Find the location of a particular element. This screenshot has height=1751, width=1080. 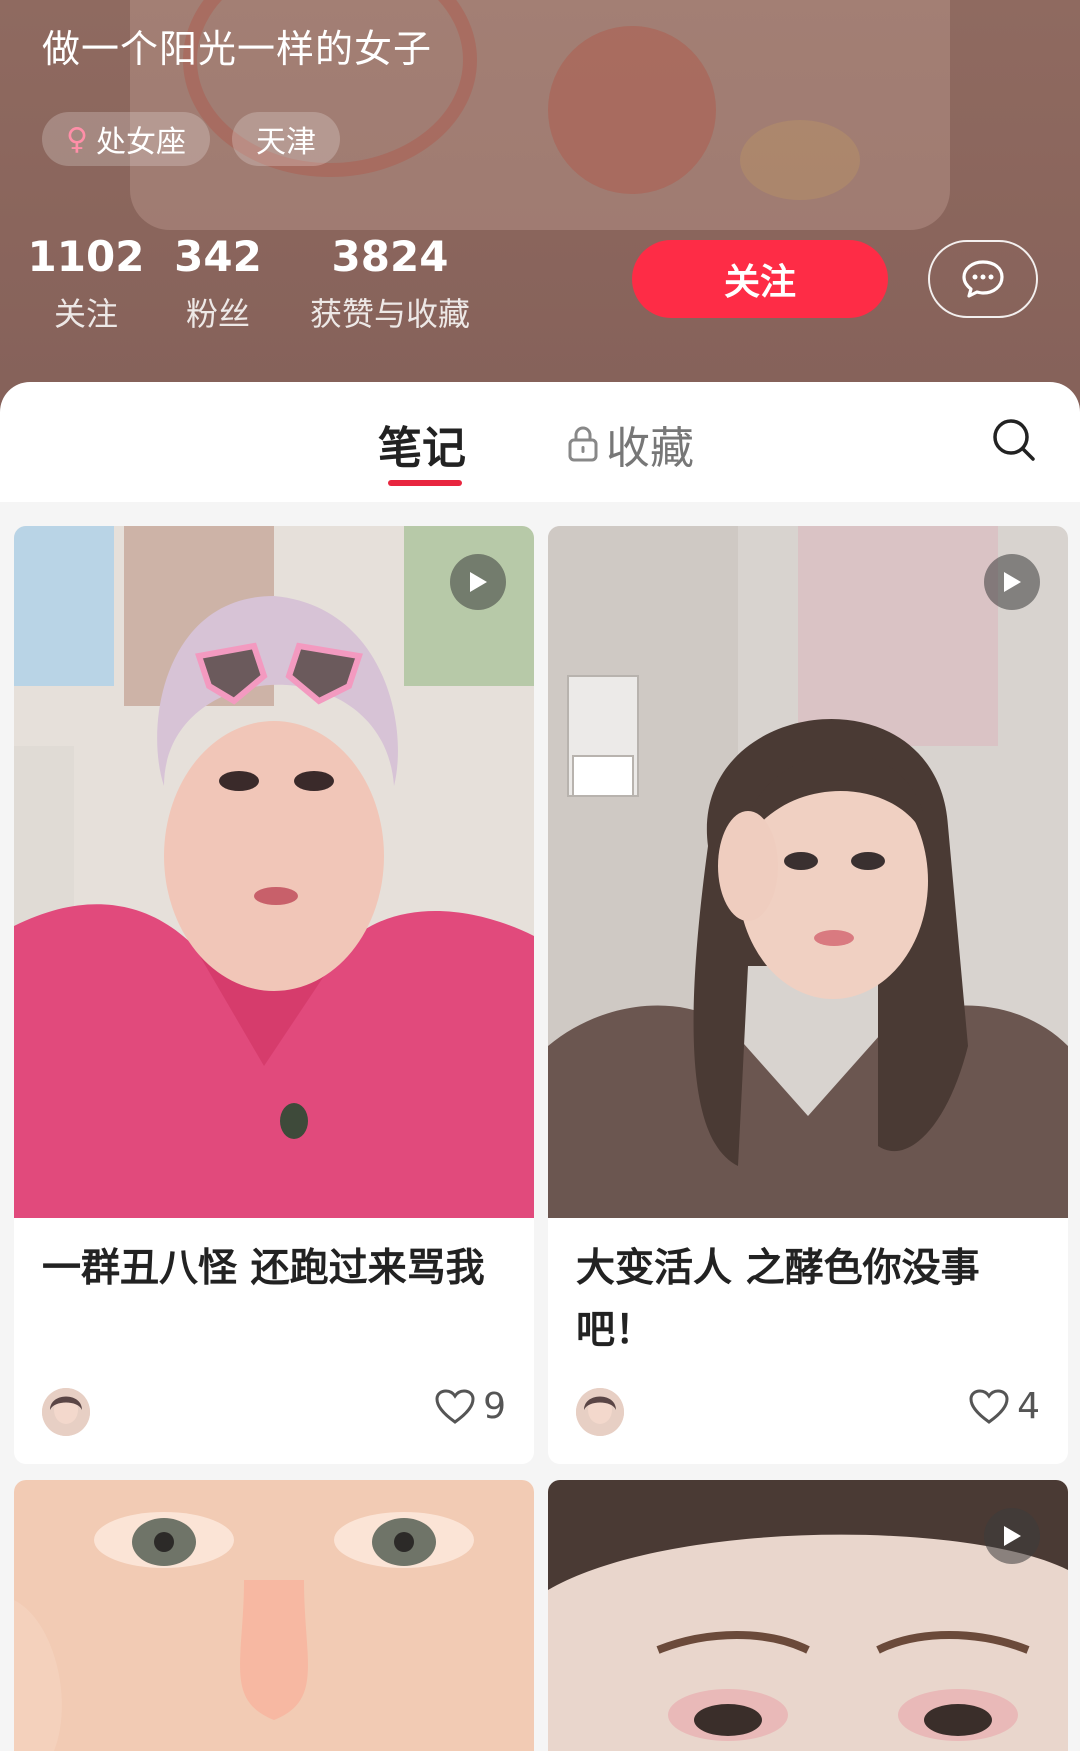

chat-bubble-icon is located at coordinates (983, 279).